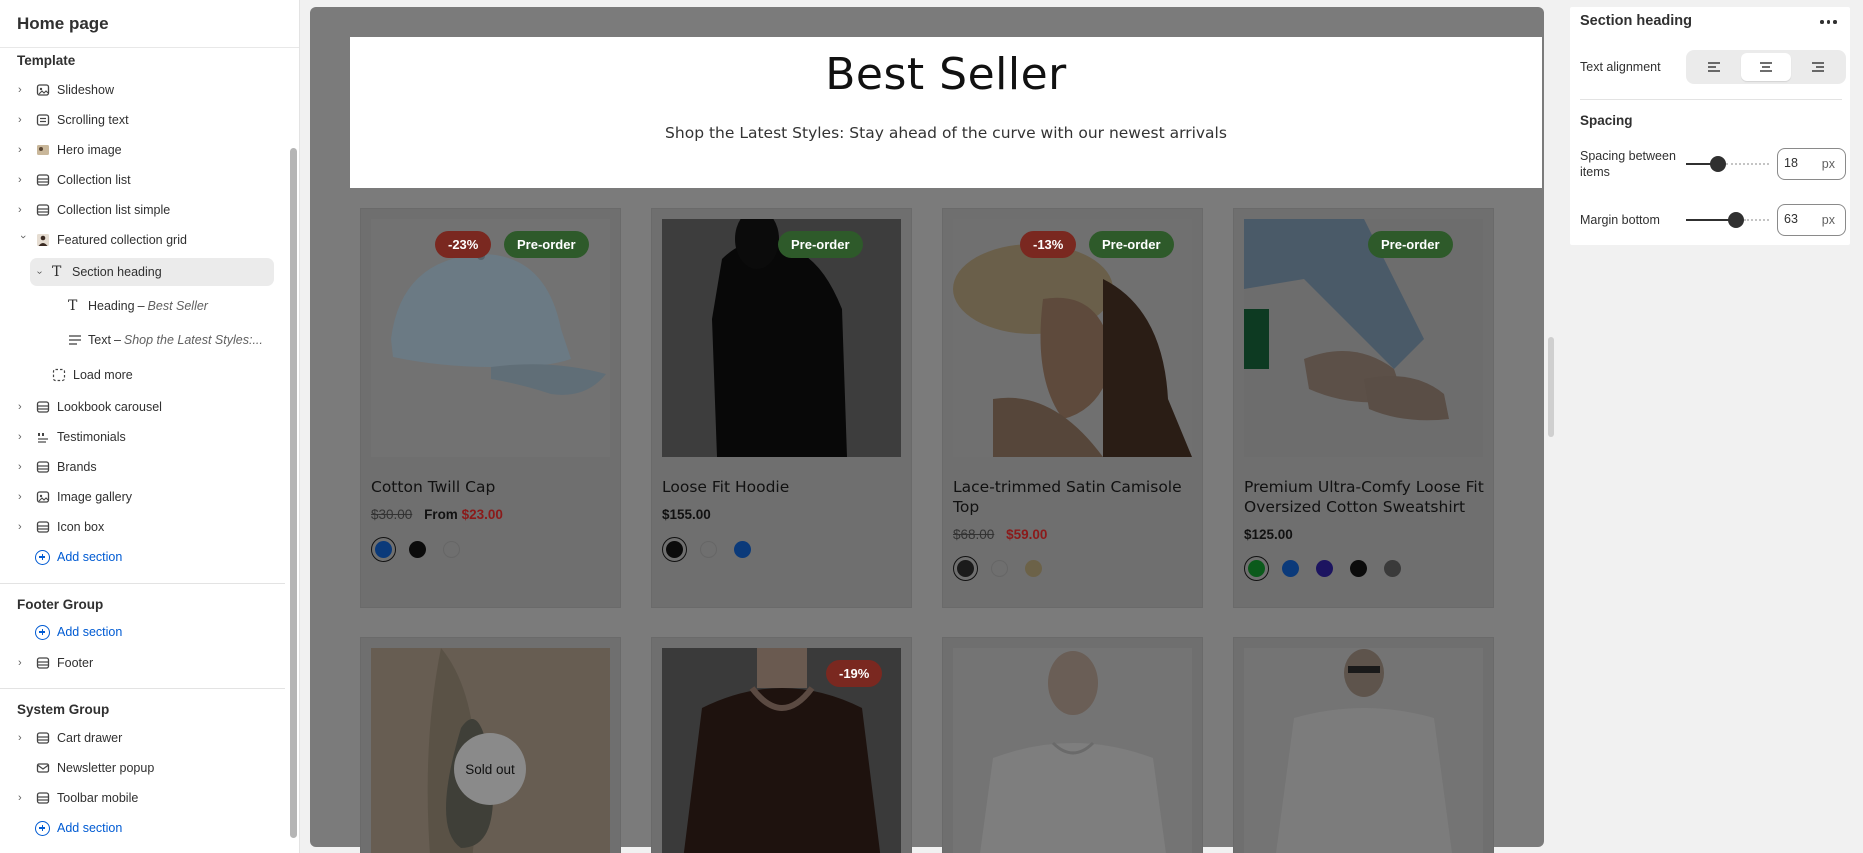 The width and height of the screenshot is (1863, 853). What do you see at coordinates (46, 60) in the screenshot?
I see `template-group-title: Template` at bounding box center [46, 60].